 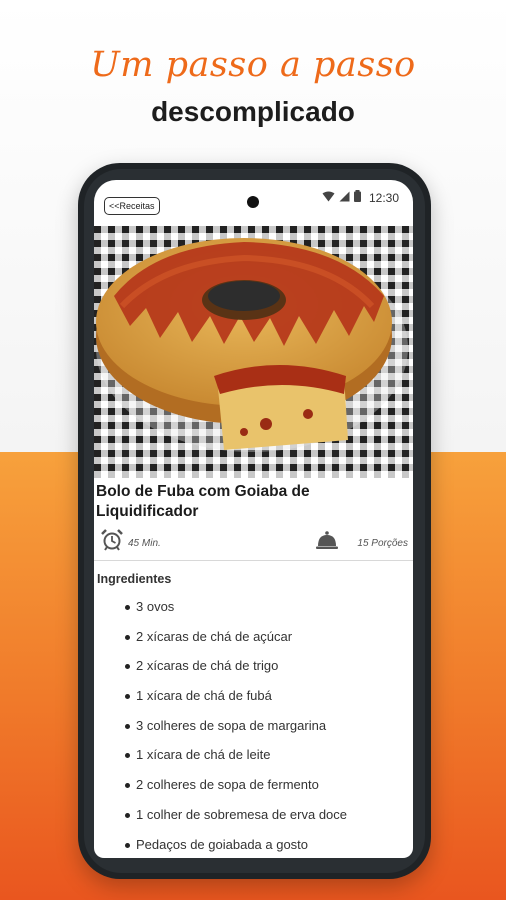 What do you see at coordinates (253, 666) in the screenshot?
I see `ingredient-item: 2 xícaras de chá de trigo` at bounding box center [253, 666].